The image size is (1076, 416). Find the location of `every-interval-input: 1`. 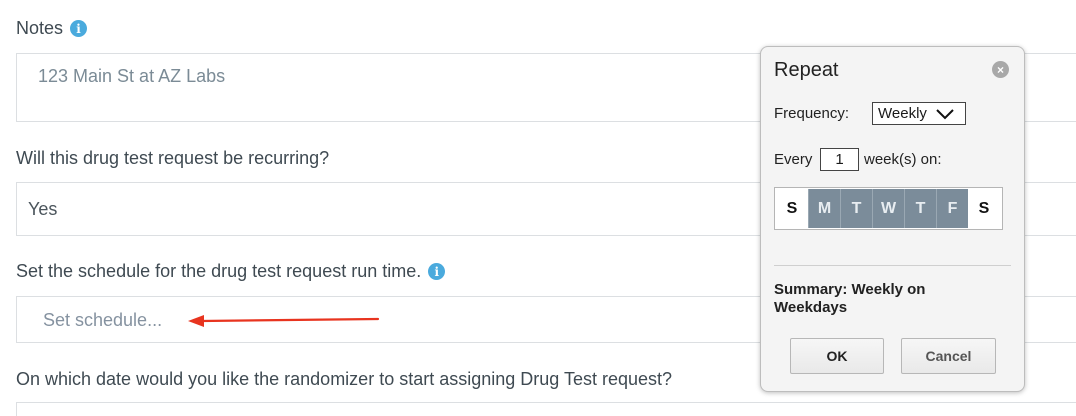

every-interval-input: 1 is located at coordinates (839, 159).